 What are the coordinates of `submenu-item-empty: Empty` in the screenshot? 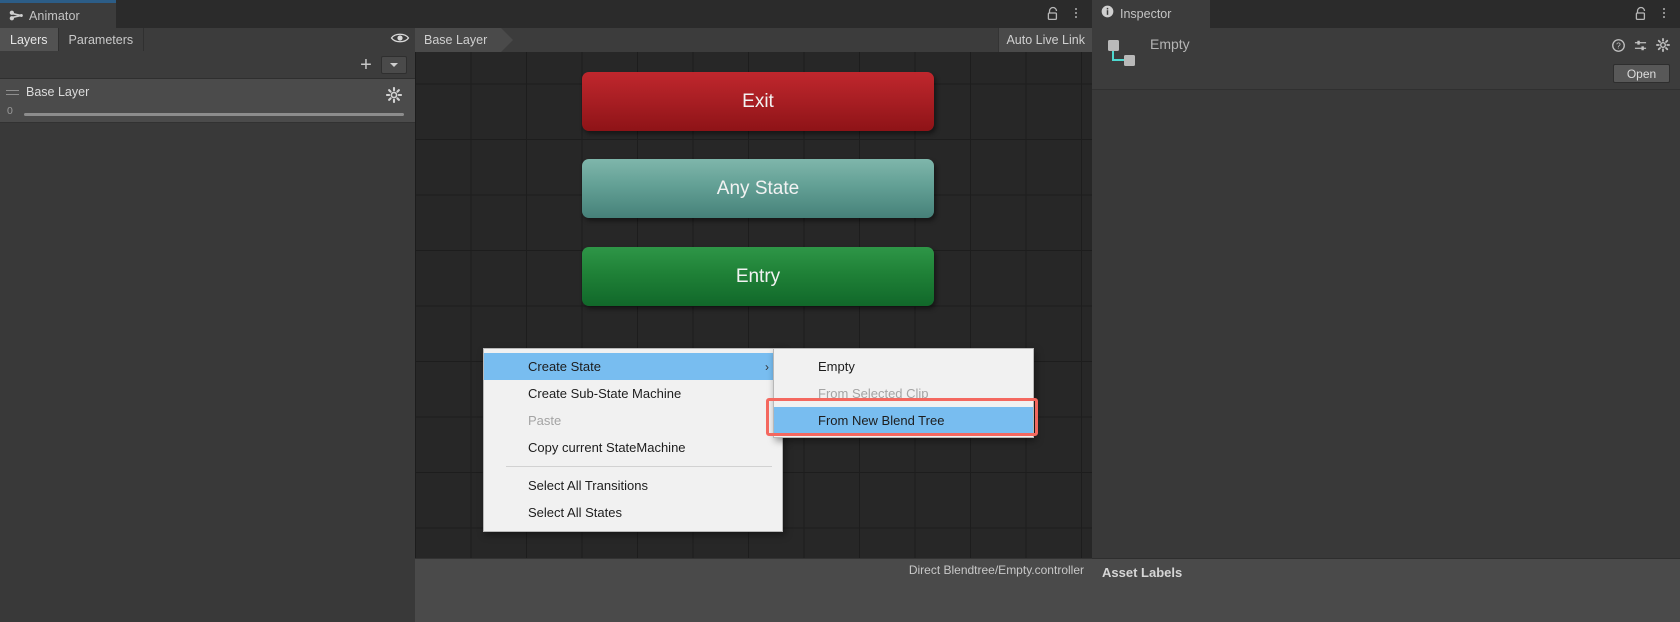 It's located at (903, 366).